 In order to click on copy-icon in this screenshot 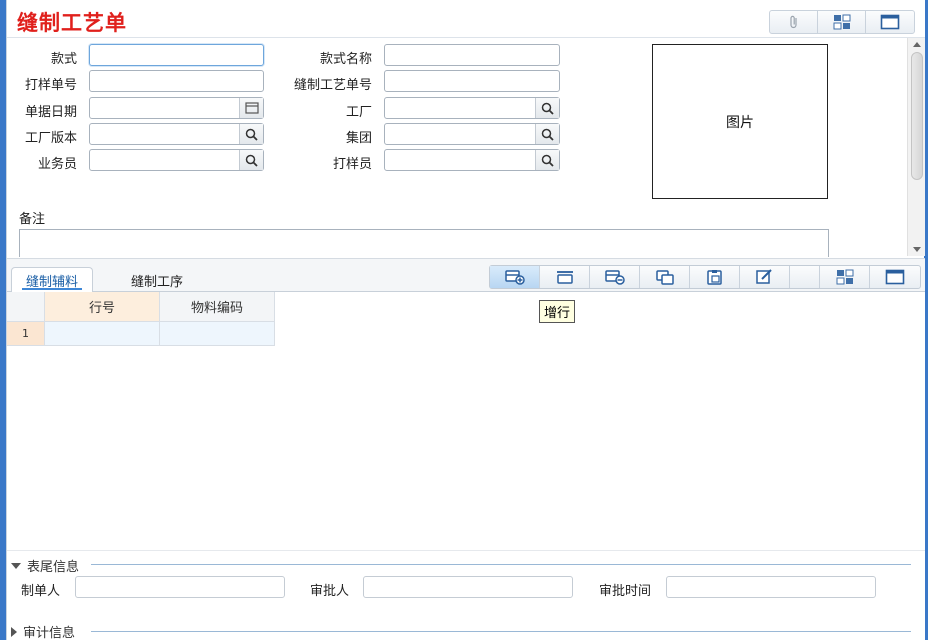, I will do `click(664, 277)`.